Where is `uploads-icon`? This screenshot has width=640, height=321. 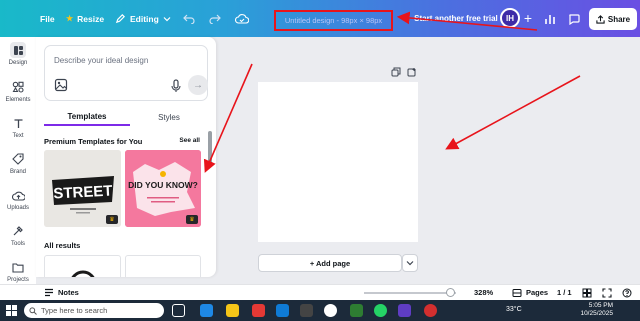
uploads-icon is located at coordinates (18, 195).